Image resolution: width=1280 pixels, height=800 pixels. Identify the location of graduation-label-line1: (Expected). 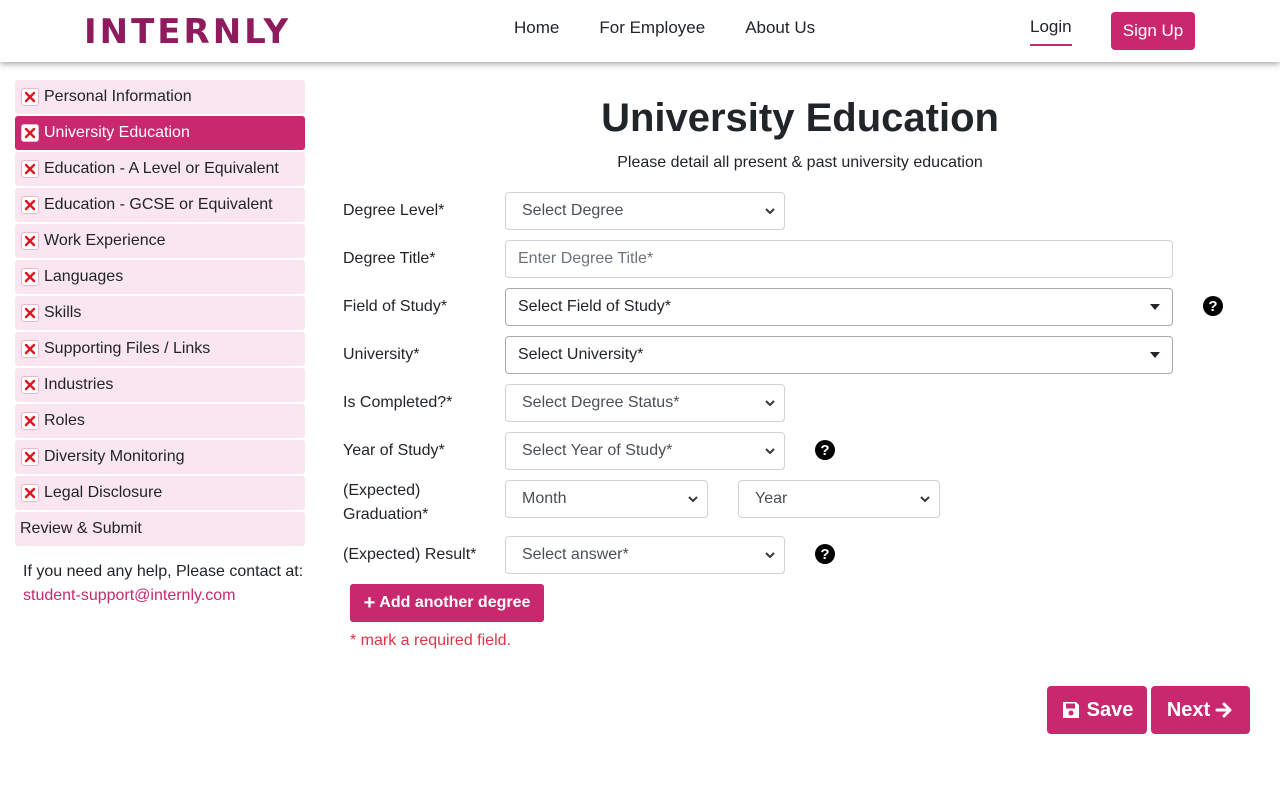
(382, 490).